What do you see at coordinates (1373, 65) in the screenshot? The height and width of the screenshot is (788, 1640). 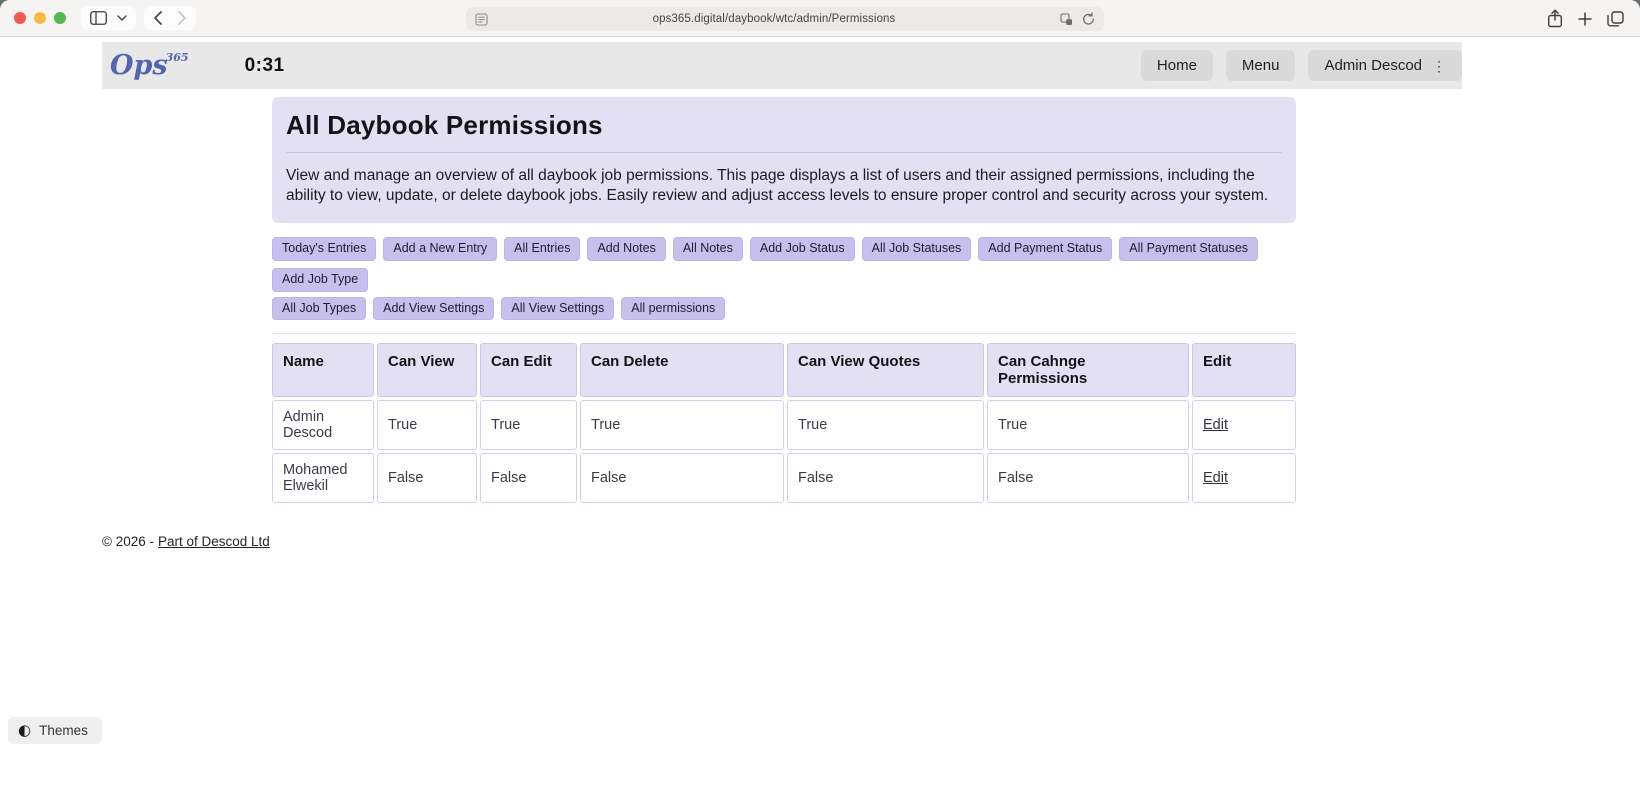 I see `account-menu-label: Admin Descod` at bounding box center [1373, 65].